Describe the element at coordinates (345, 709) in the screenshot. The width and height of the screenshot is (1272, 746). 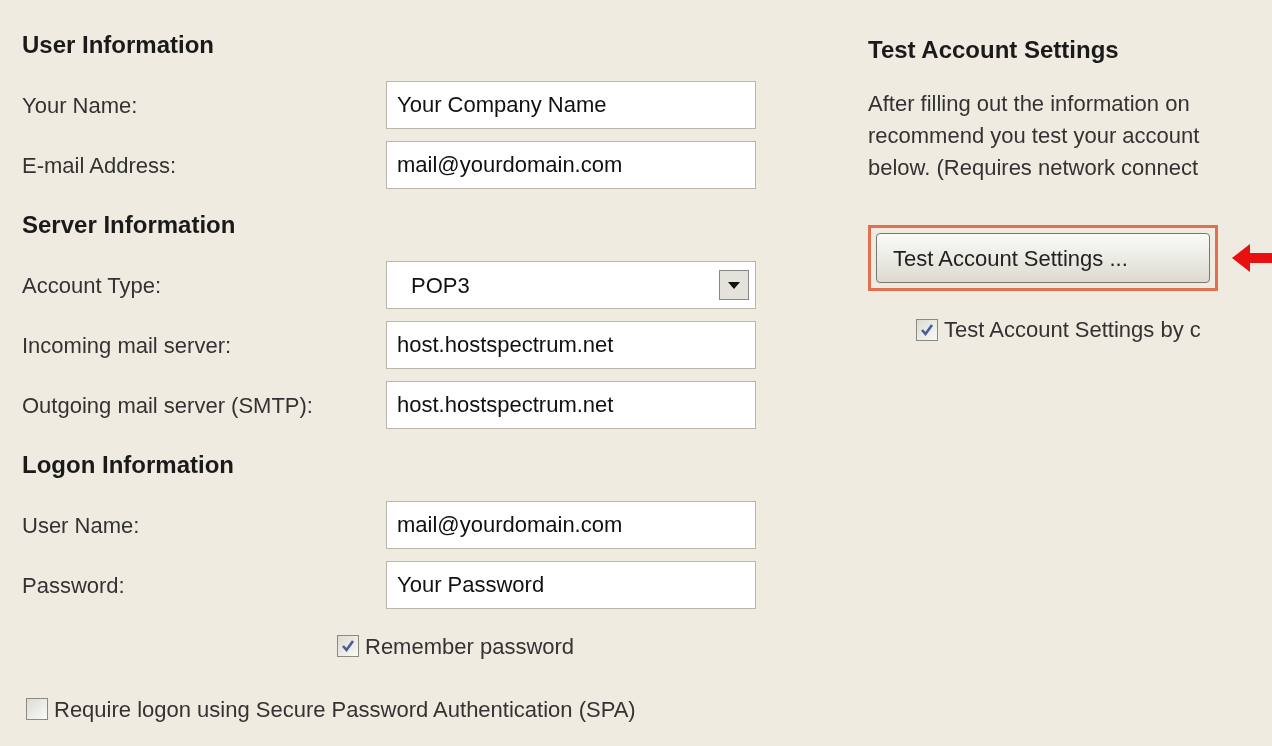
I see `checkbox-label: Require logon using Secure Password Authentication (SPA)` at that location.